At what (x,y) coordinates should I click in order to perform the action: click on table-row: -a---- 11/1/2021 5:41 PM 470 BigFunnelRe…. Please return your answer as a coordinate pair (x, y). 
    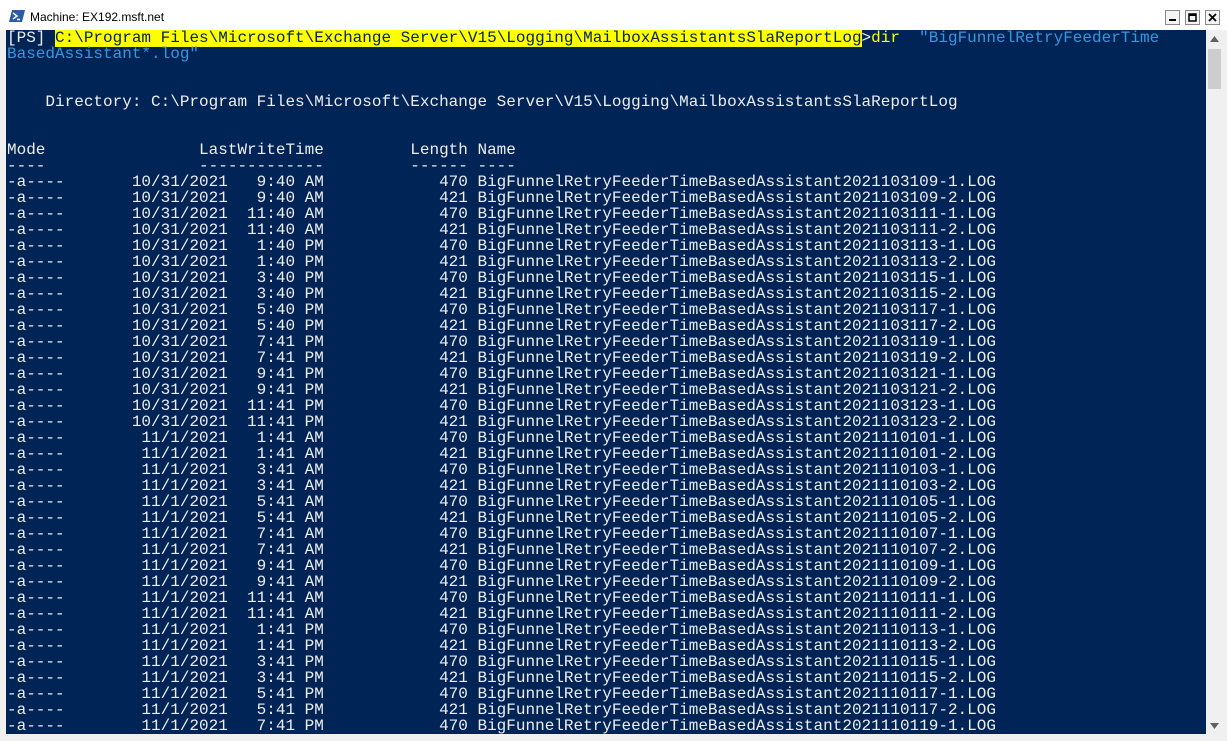
    Looking at the image, I should click on (501, 694).